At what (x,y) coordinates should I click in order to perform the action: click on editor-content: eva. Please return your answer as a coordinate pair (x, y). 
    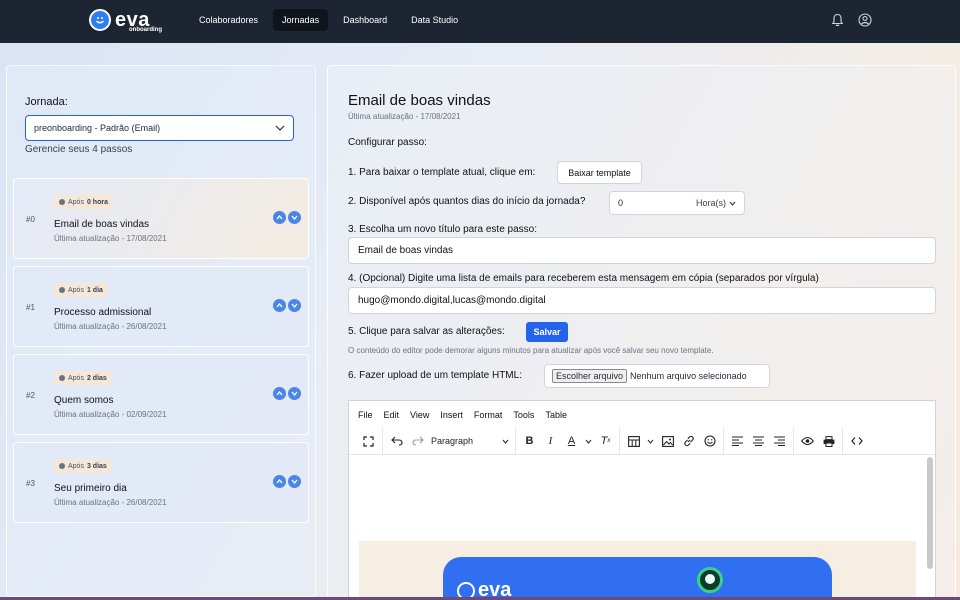
    Looking at the image, I should click on (642, 527).